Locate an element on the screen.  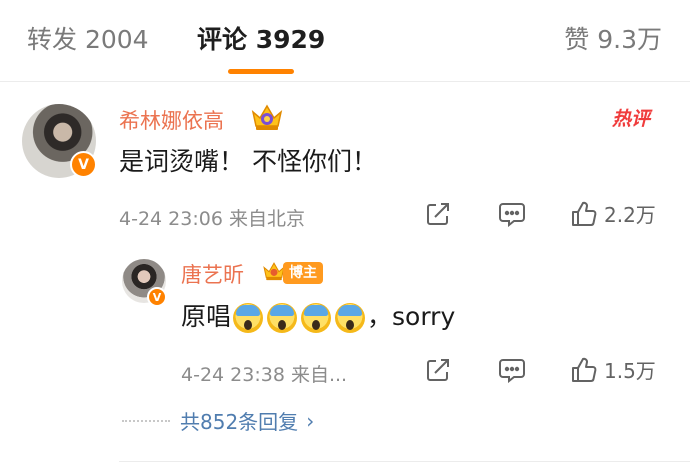
more-replies-label: 共852条回复 is located at coordinates (239, 422).